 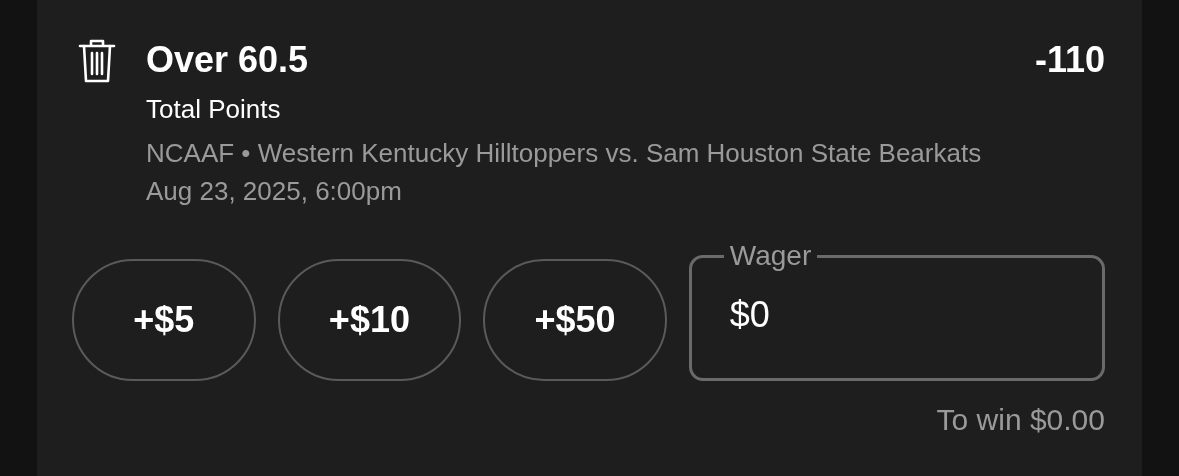 What do you see at coordinates (564, 172) in the screenshot?
I see `event-details: NCAAF • Western Kentucky Hilltoppers vs. Sam Houston State Bearkats Aug 23, 2025, 6:00pm` at bounding box center [564, 172].